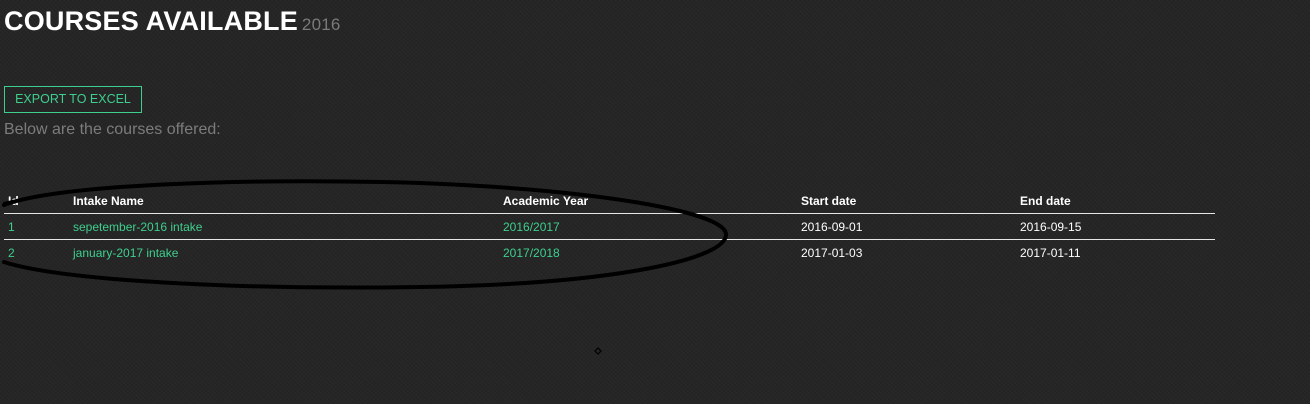  I want to click on cursor-marker, so click(598, 351).